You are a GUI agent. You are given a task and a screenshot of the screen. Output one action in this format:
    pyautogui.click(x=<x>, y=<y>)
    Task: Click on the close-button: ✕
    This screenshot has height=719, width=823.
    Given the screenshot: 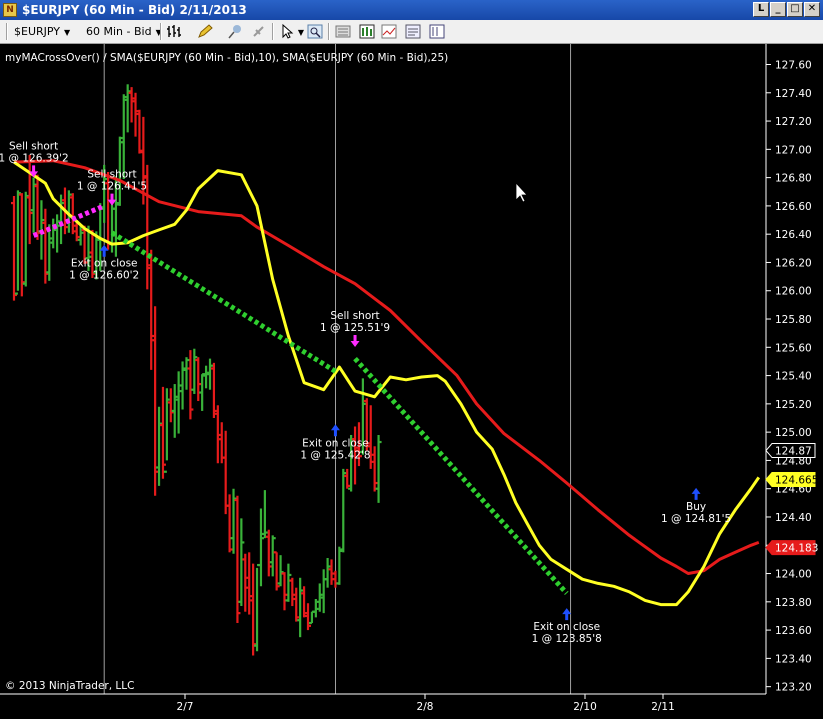 What is the action you would take?
    pyautogui.click(x=812, y=9)
    